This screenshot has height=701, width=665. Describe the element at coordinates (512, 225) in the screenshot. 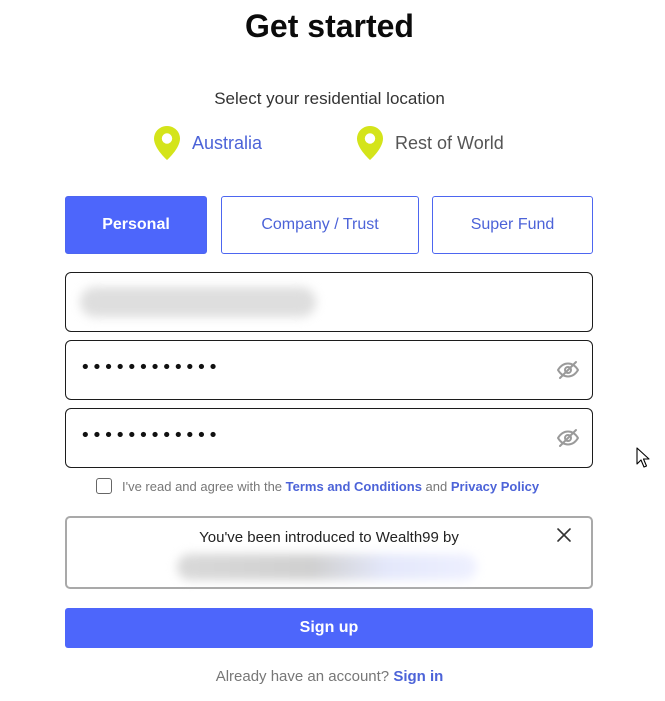

I see `tab-super-fund: Super Fund` at that location.